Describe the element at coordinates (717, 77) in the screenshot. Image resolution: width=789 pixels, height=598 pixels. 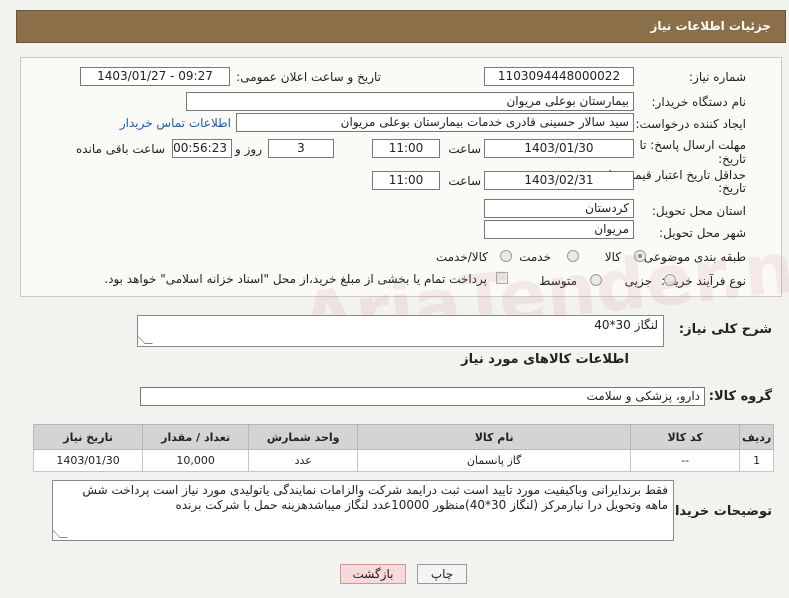
I see `need-number-label: شماره نیاز:` at that location.